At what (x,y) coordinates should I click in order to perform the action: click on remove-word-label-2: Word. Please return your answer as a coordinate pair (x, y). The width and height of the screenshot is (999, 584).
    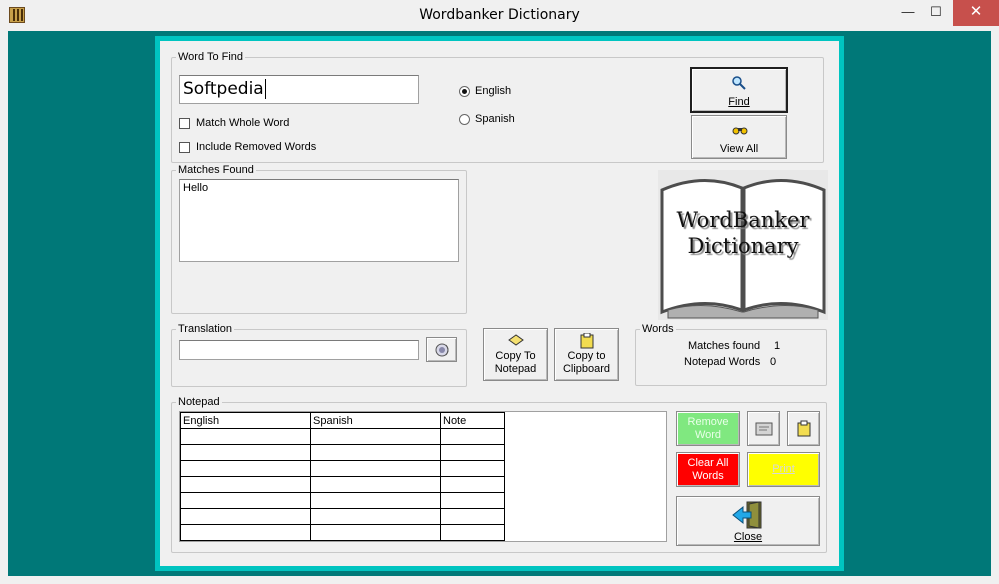
    Looking at the image, I should click on (708, 435).